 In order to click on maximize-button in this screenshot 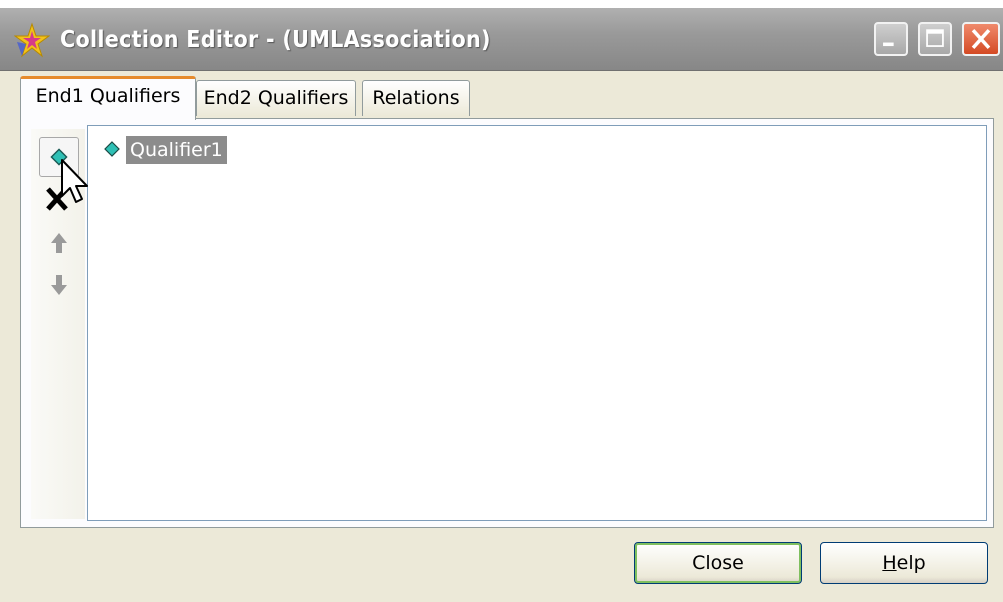, I will do `click(935, 39)`.